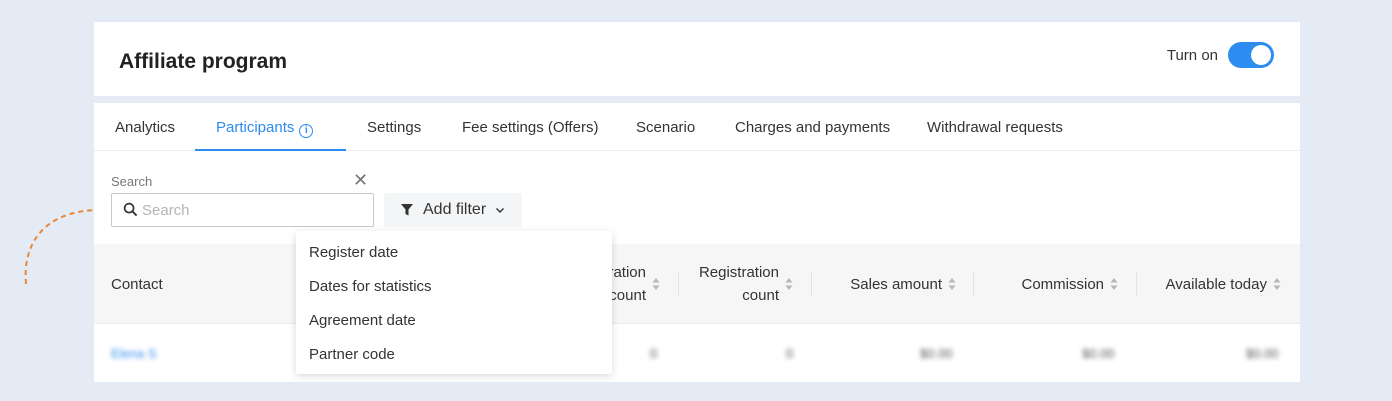  What do you see at coordinates (790, 353) in the screenshot?
I see `cell-registrations: 0` at bounding box center [790, 353].